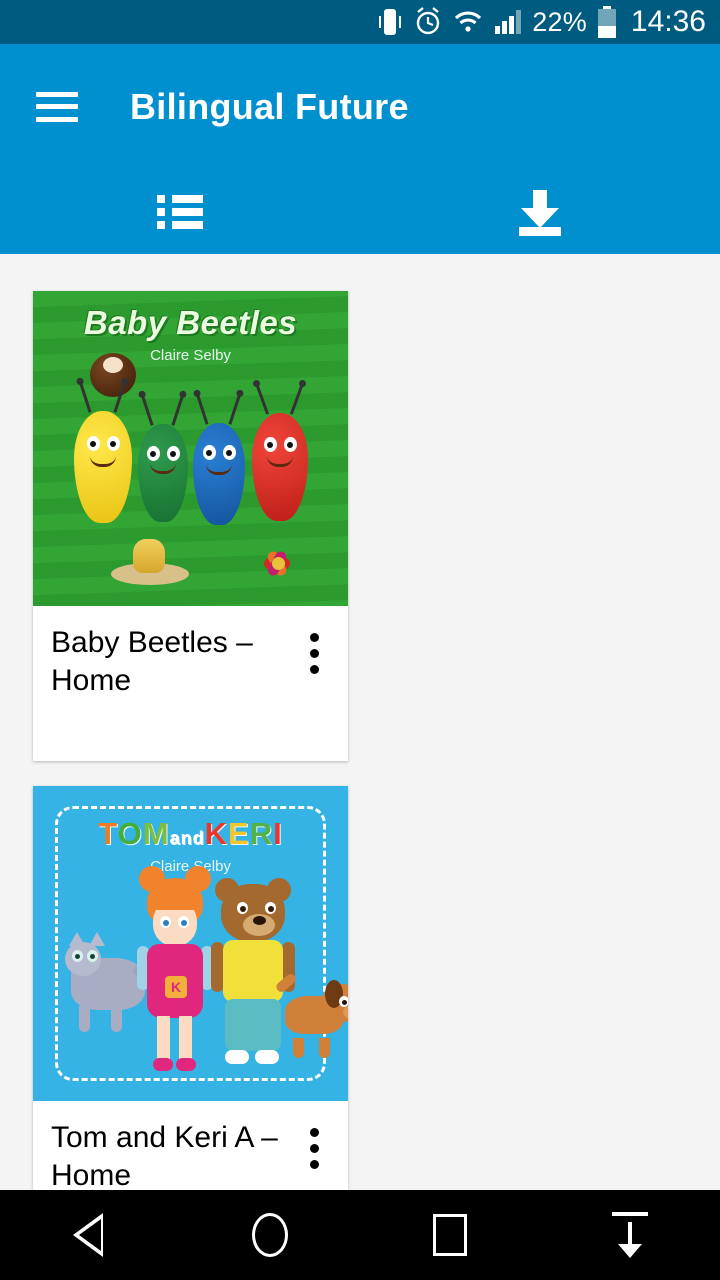 The width and height of the screenshot is (720, 1280). Describe the element at coordinates (112, 982) in the screenshot. I see `cat-character` at that location.